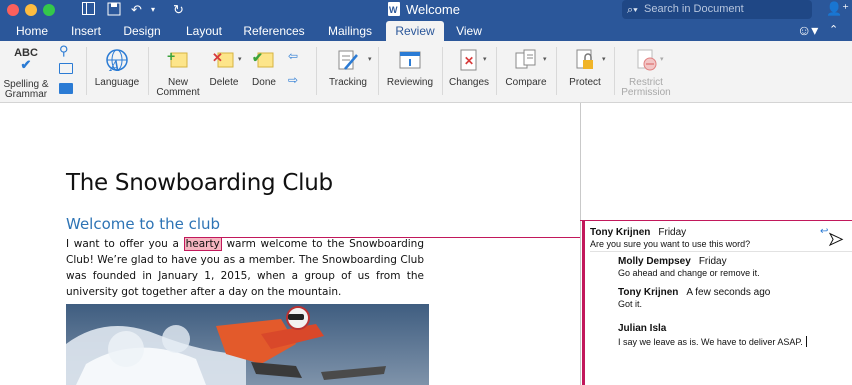 The width and height of the screenshot is (852, 385). Describe the element at coordinates (721, 251) in the screenshot. I see `comment-divider` at that location.